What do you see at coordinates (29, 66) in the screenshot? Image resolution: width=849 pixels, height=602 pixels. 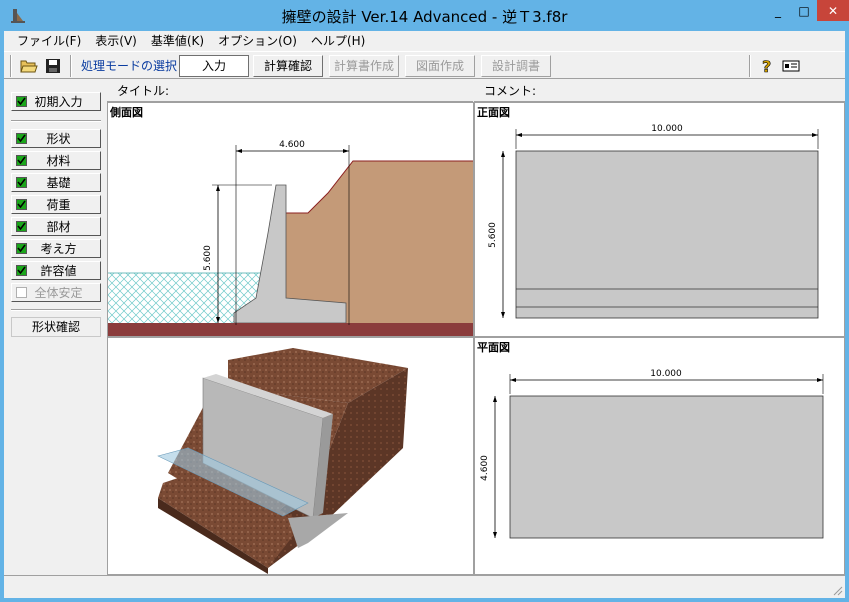 I see `folder-open-icon` at bounding box center [29, 66].